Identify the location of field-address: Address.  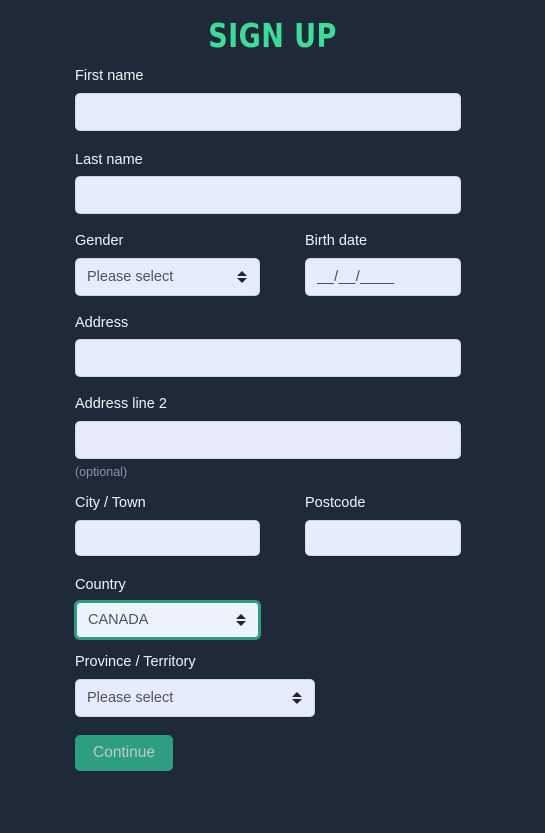
(268, 347).